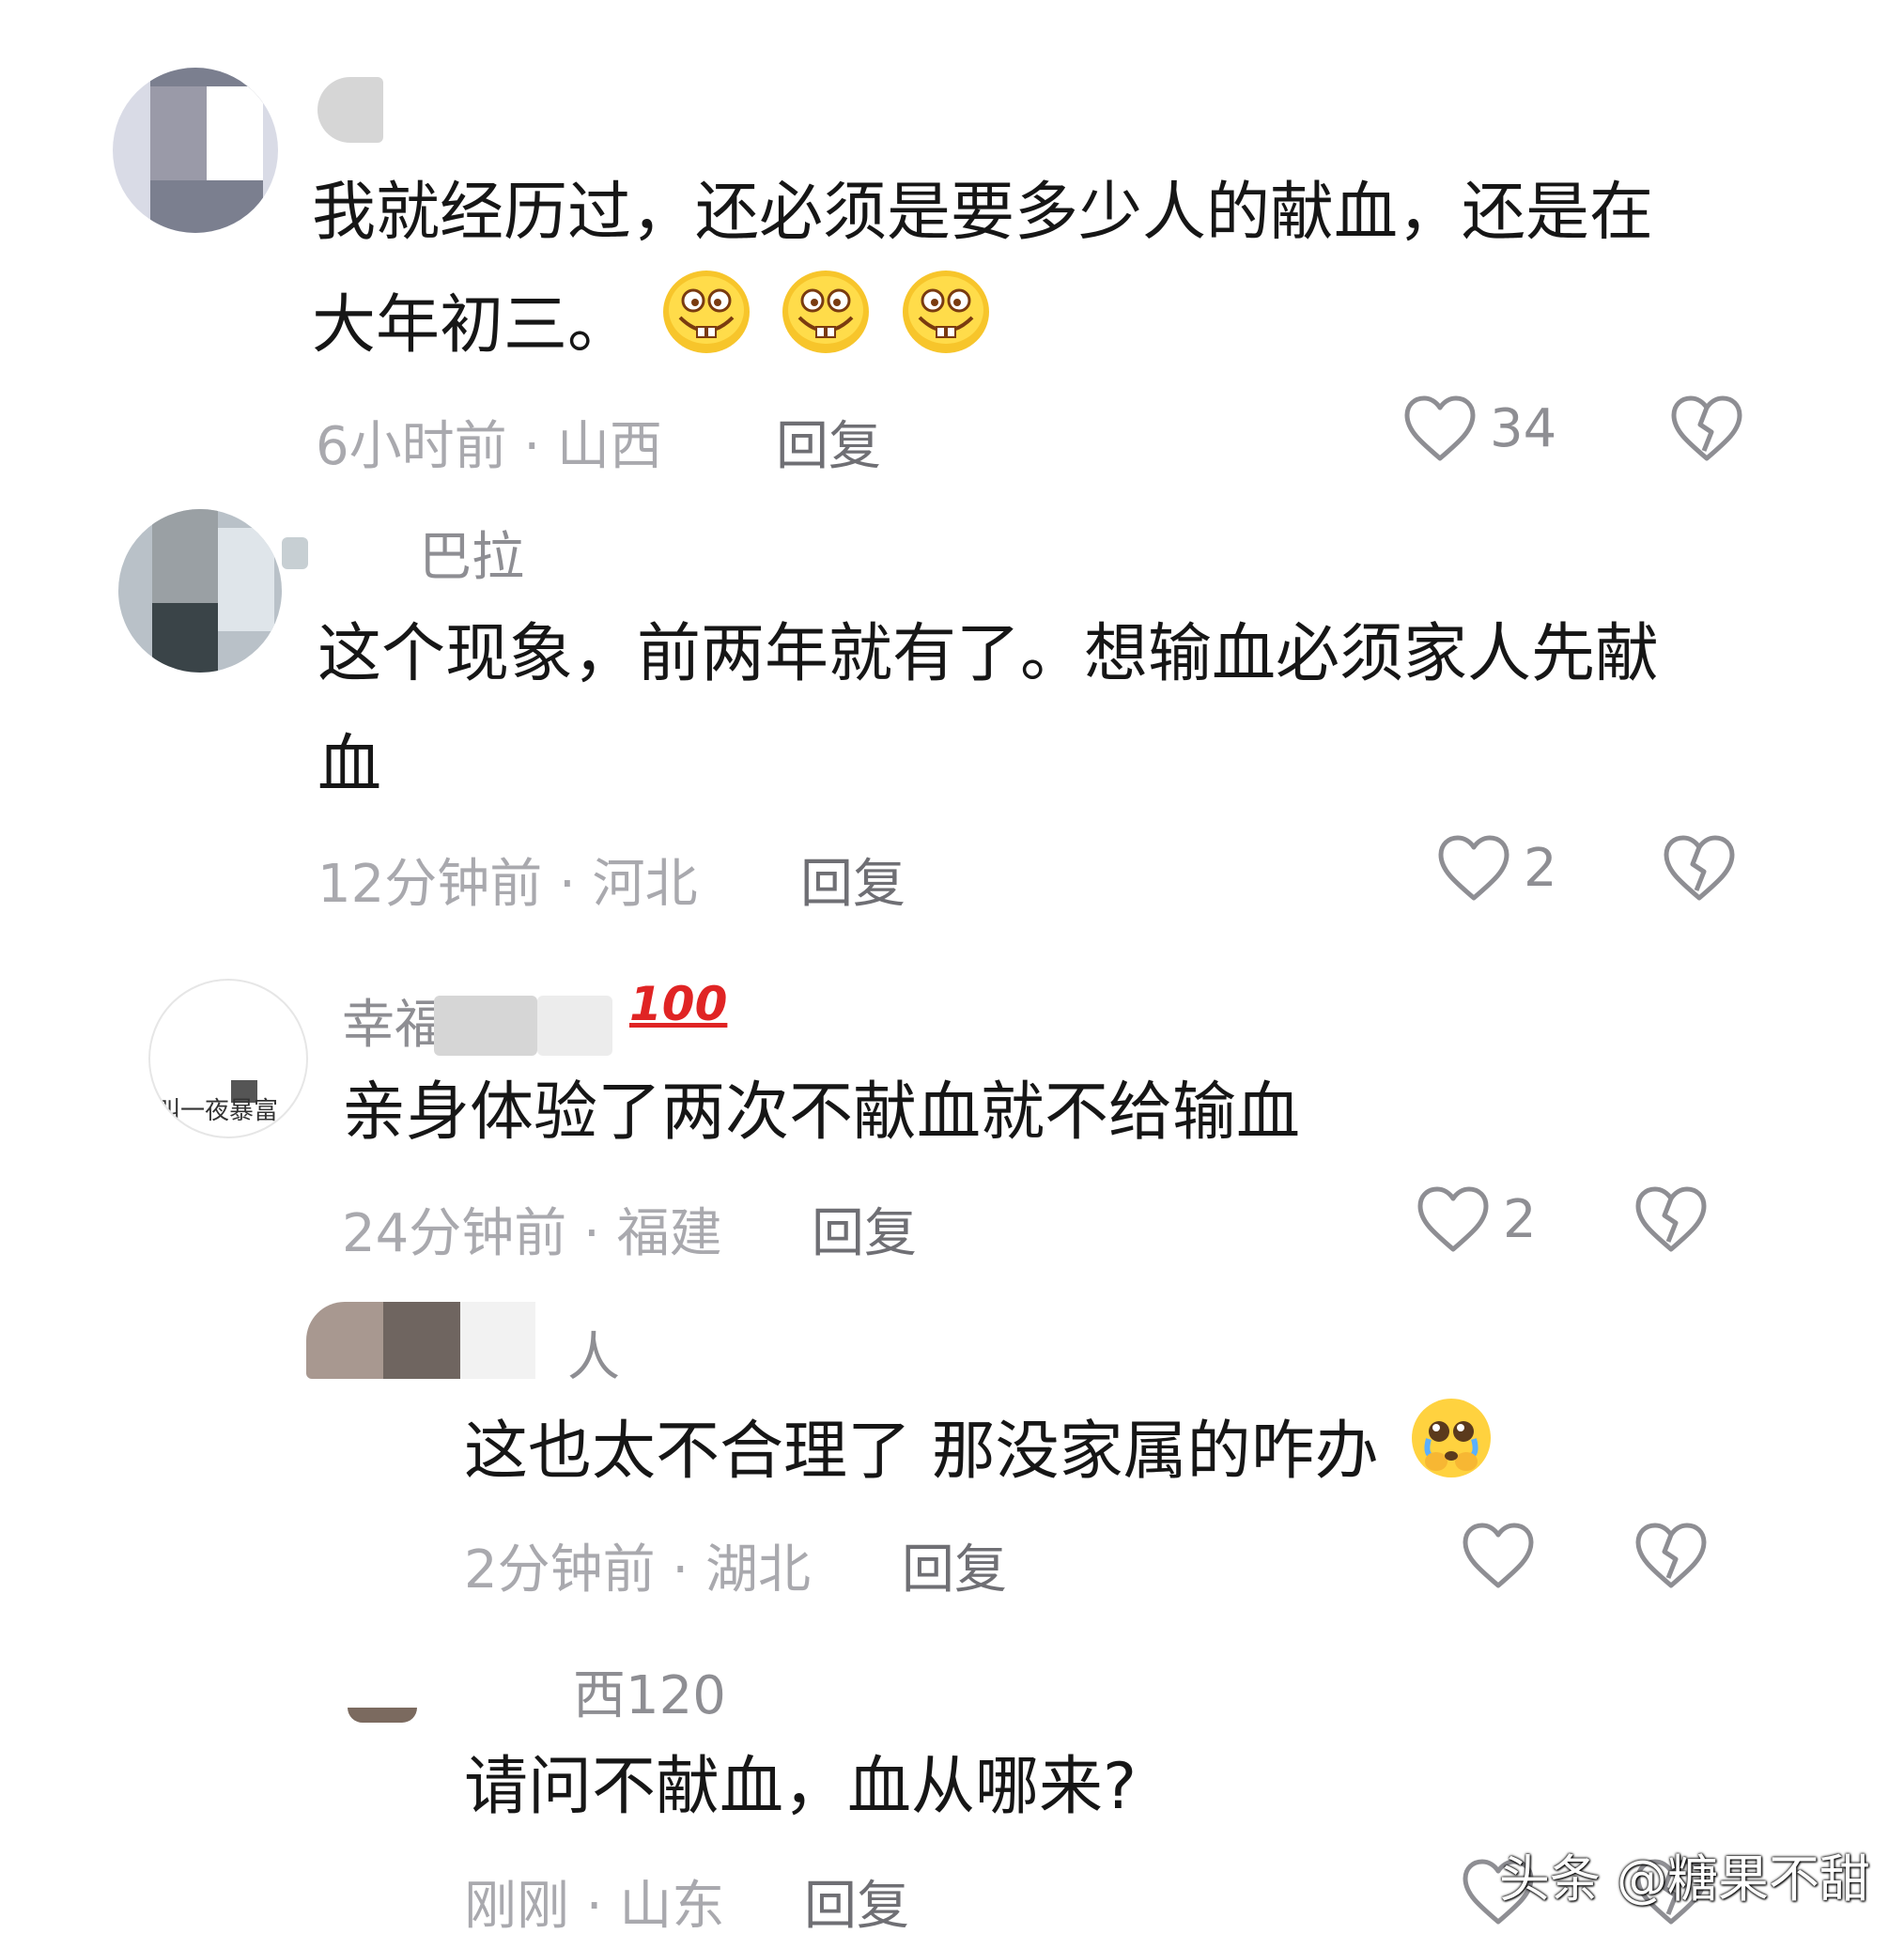 The width and height of the screenshot is (1904, 1949). I want to click on comment-text-line: 血, so click(349, 765).